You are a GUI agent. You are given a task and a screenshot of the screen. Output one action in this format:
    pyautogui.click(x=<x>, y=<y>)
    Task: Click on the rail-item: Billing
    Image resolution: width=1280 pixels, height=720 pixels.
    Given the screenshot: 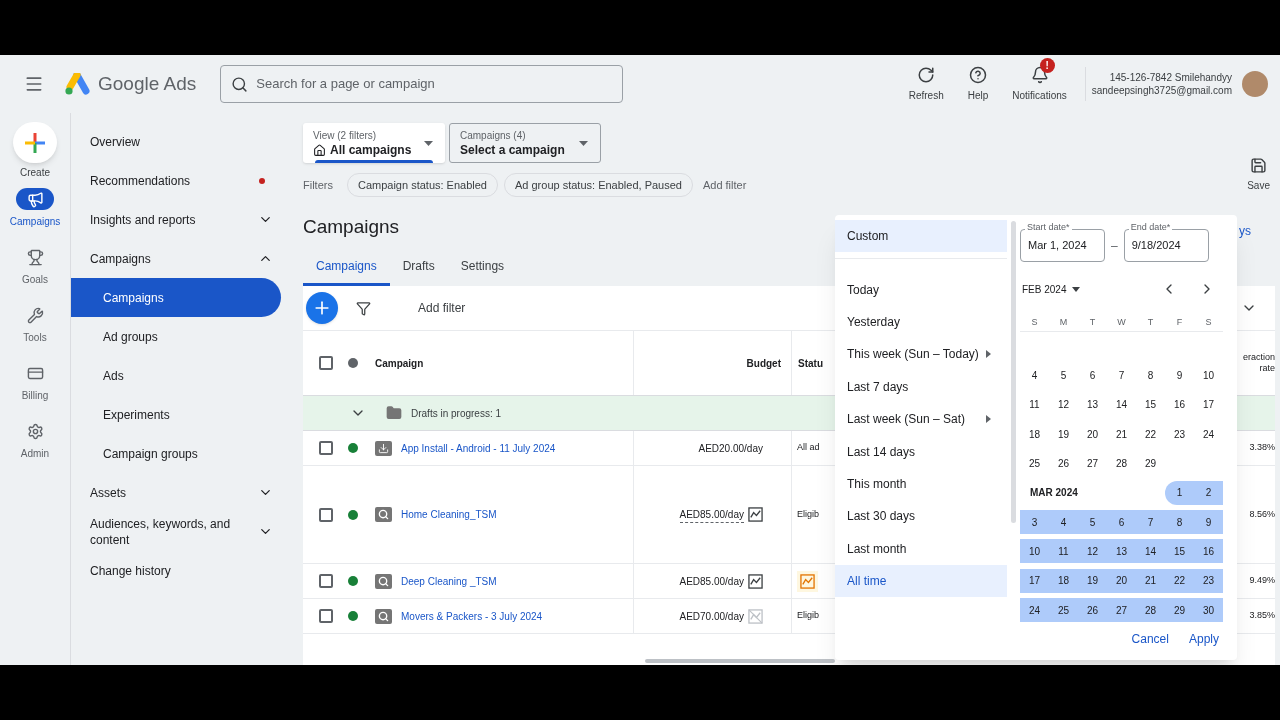 What is the action you would take?
    pyautogui.click(x=35, y=391)
    